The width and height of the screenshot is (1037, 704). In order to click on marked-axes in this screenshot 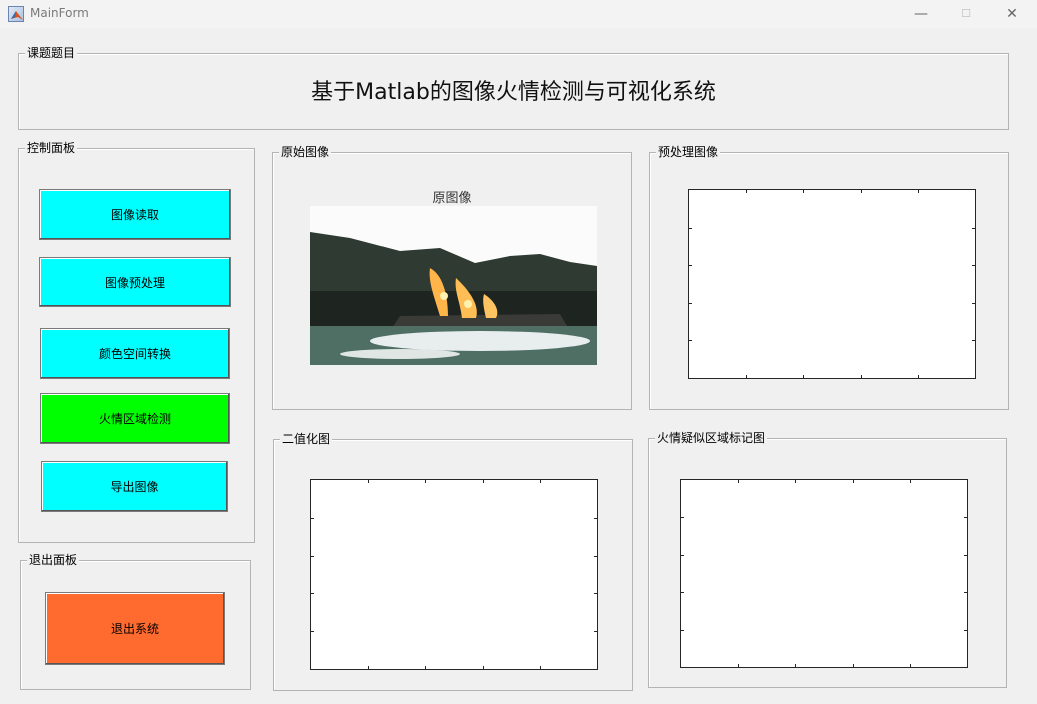, I will do `click(824, 573)`.